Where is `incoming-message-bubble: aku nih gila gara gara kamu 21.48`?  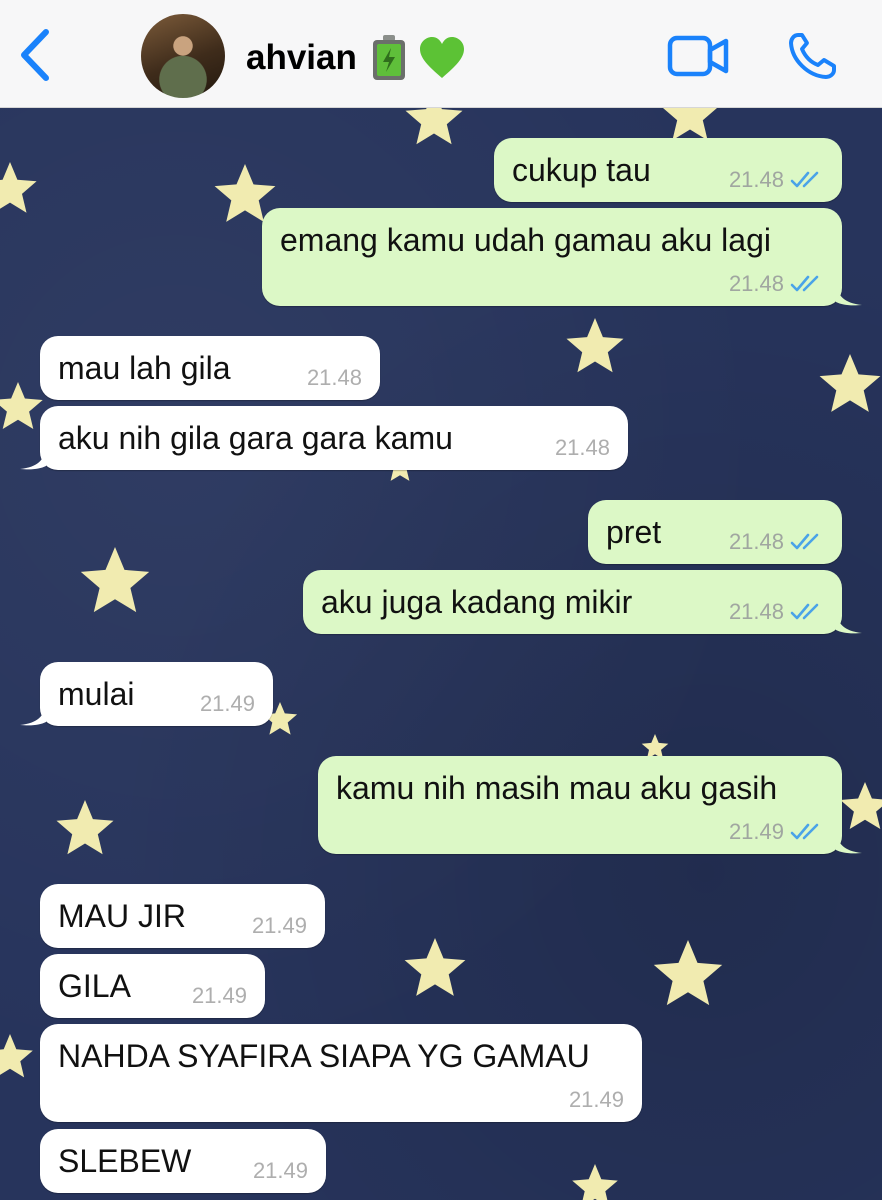
incoming-message-bubble: aku nih gila gara gara kamu 21.48 is located at coordinates (324, 438).